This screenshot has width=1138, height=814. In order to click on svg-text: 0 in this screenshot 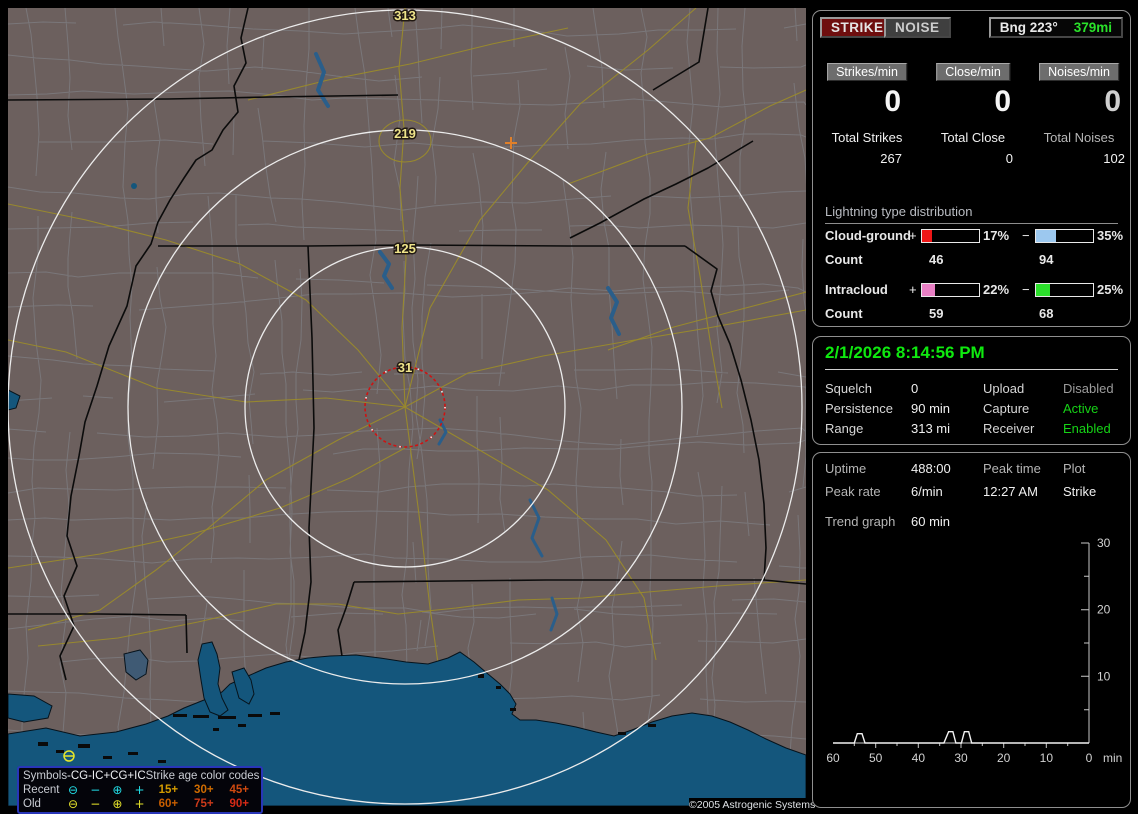, I will do `click(1089, 758)`.